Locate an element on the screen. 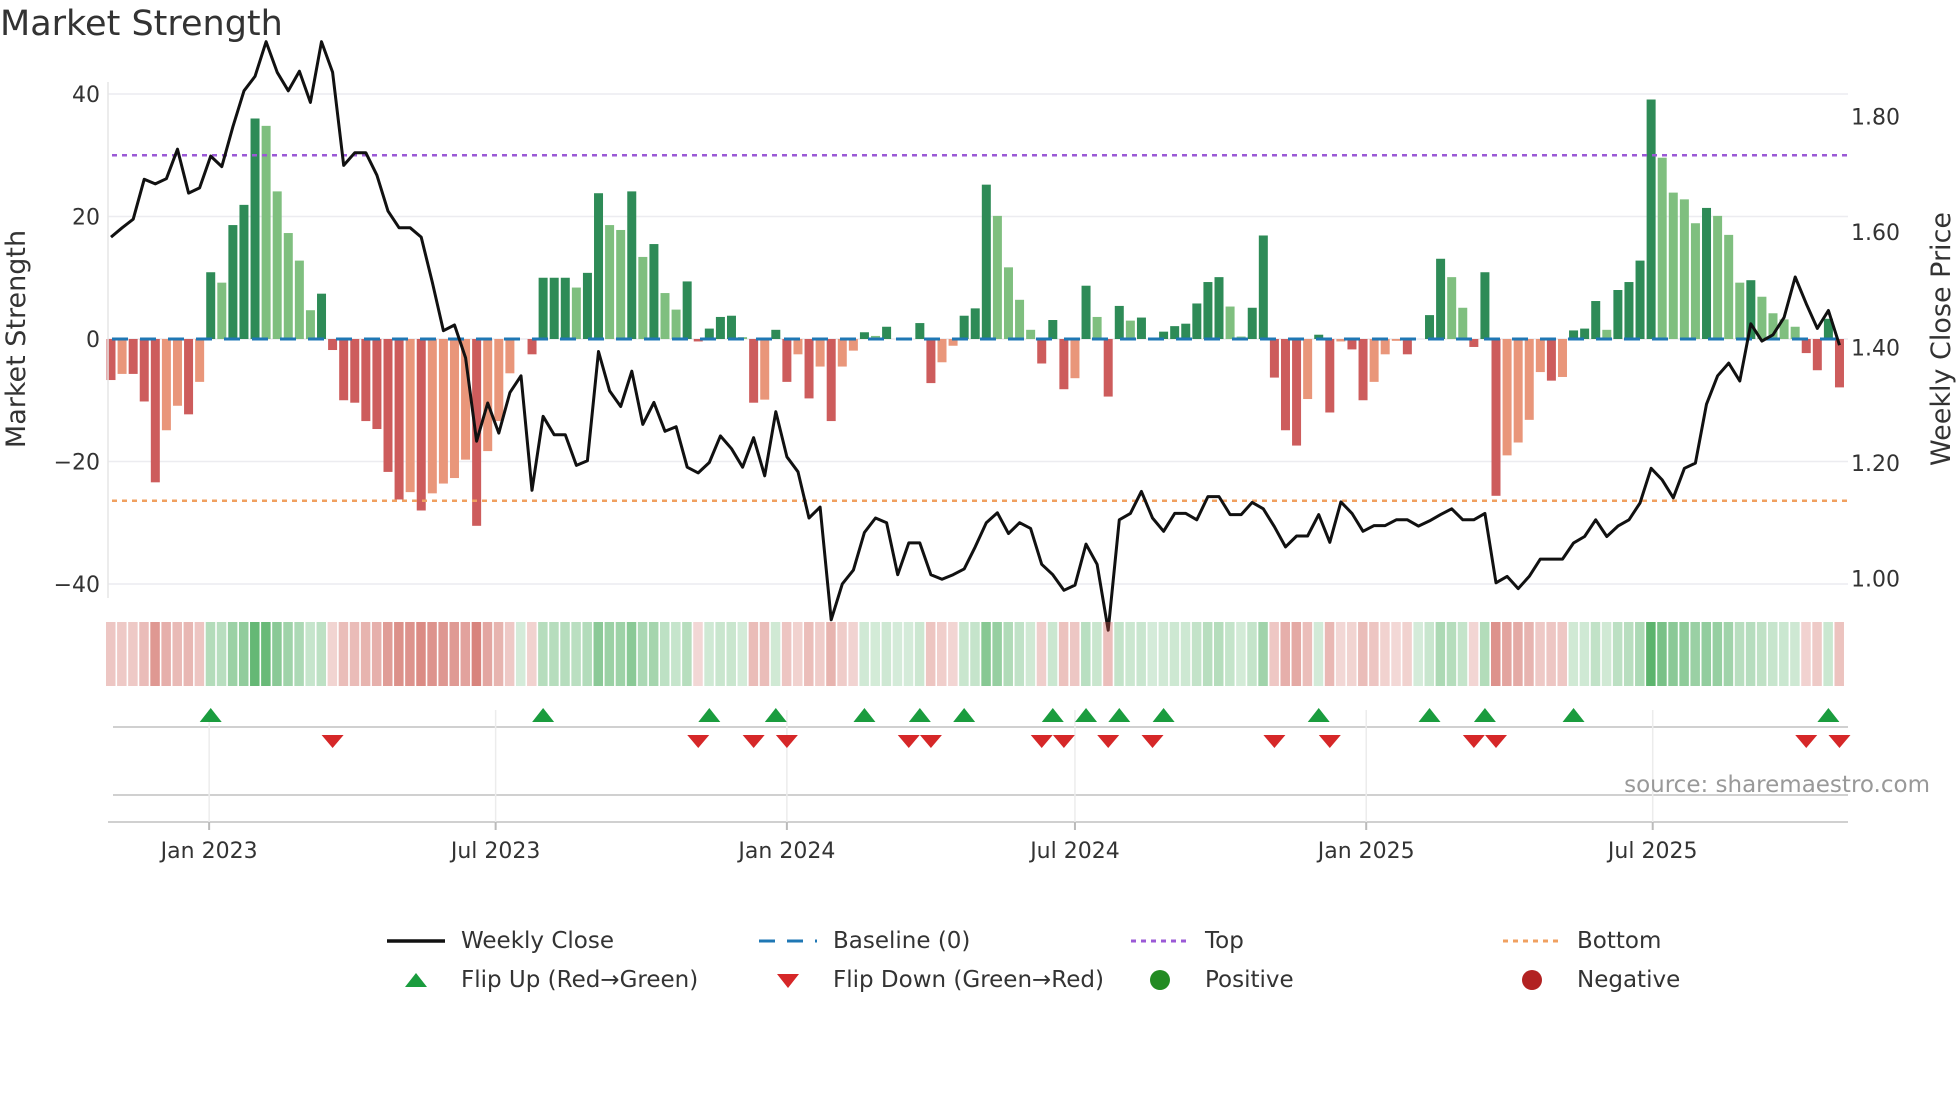  y-tick-label: 20 is located at coordinates (86, 218).